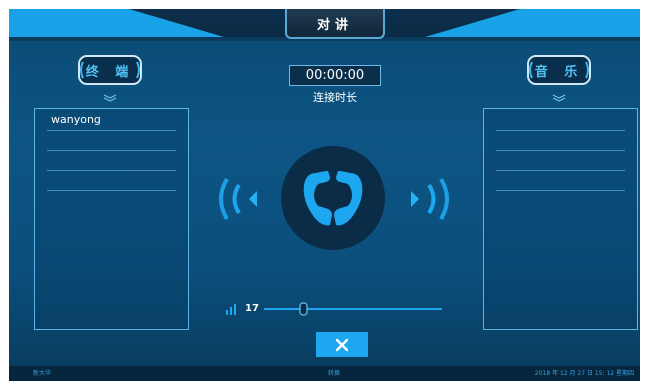 Image resolution: width=649 pixels, height=386 pixels. I want to click on terminal-list-panel: wanyong, so click(111, 219).